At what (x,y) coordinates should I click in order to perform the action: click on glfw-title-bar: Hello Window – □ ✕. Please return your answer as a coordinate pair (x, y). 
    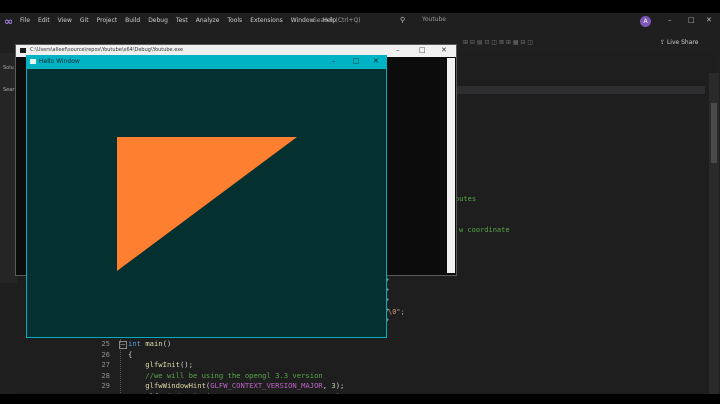
    Looking at the image, I should click on (206, 62).